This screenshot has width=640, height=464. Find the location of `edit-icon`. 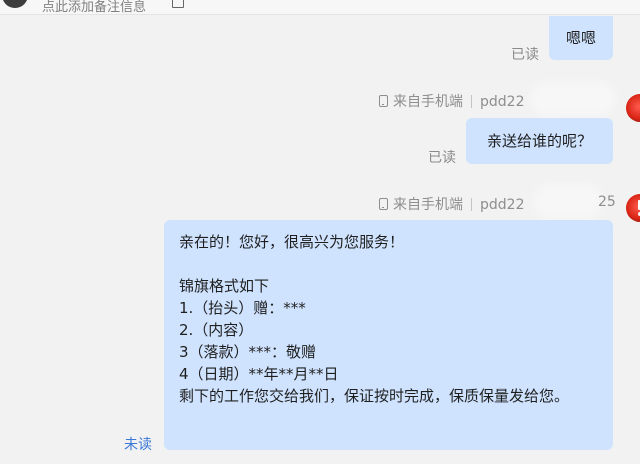

edit-icon is located at coordinates (178, 4).